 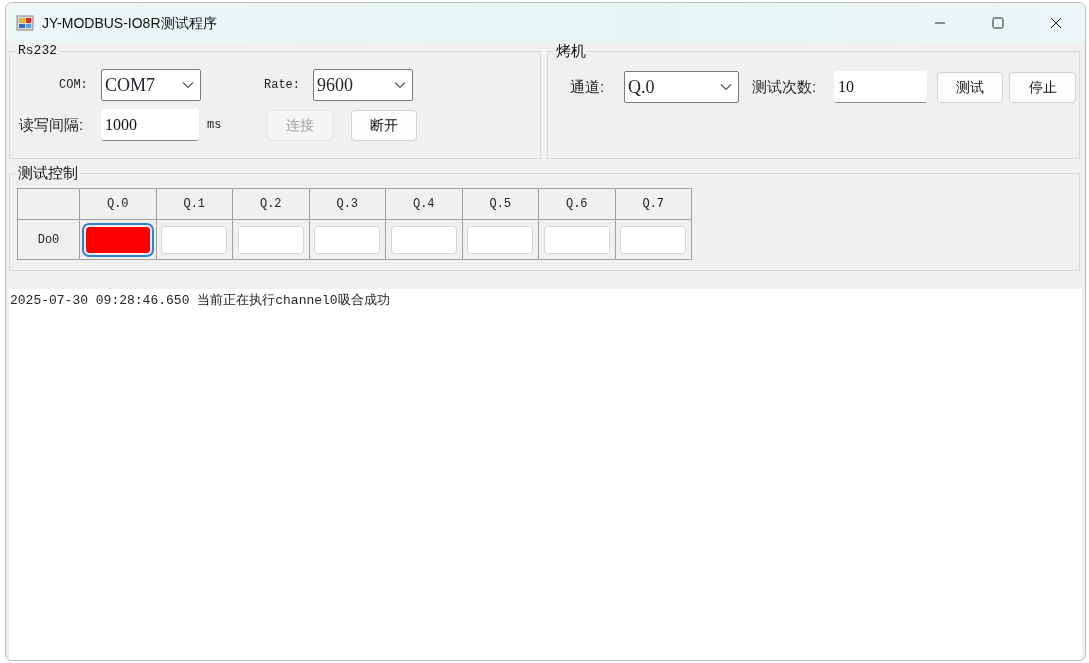 What do you see at coordinates (200, 301) in the screenshot?
I see `log-line: 2025-07-30 09:28:46.650 当前正在执行channel0吸合成功` at bounding box center [200, 301].